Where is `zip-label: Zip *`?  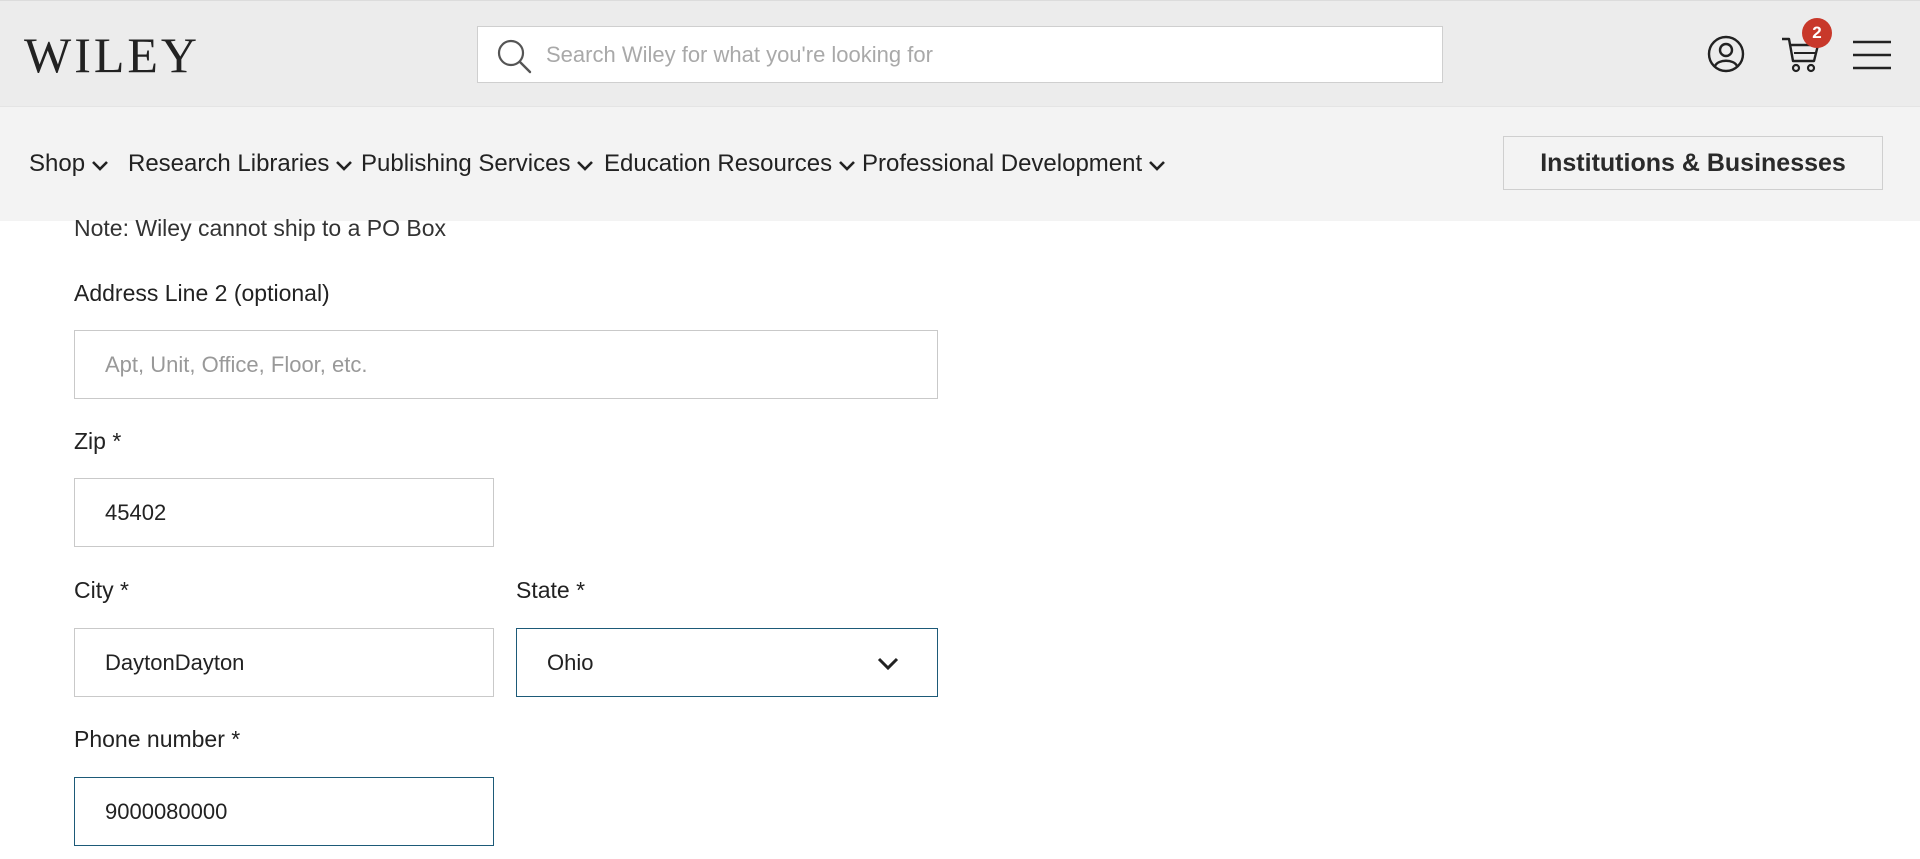 zip-label: Zip * is located at coordinates (98, 441).